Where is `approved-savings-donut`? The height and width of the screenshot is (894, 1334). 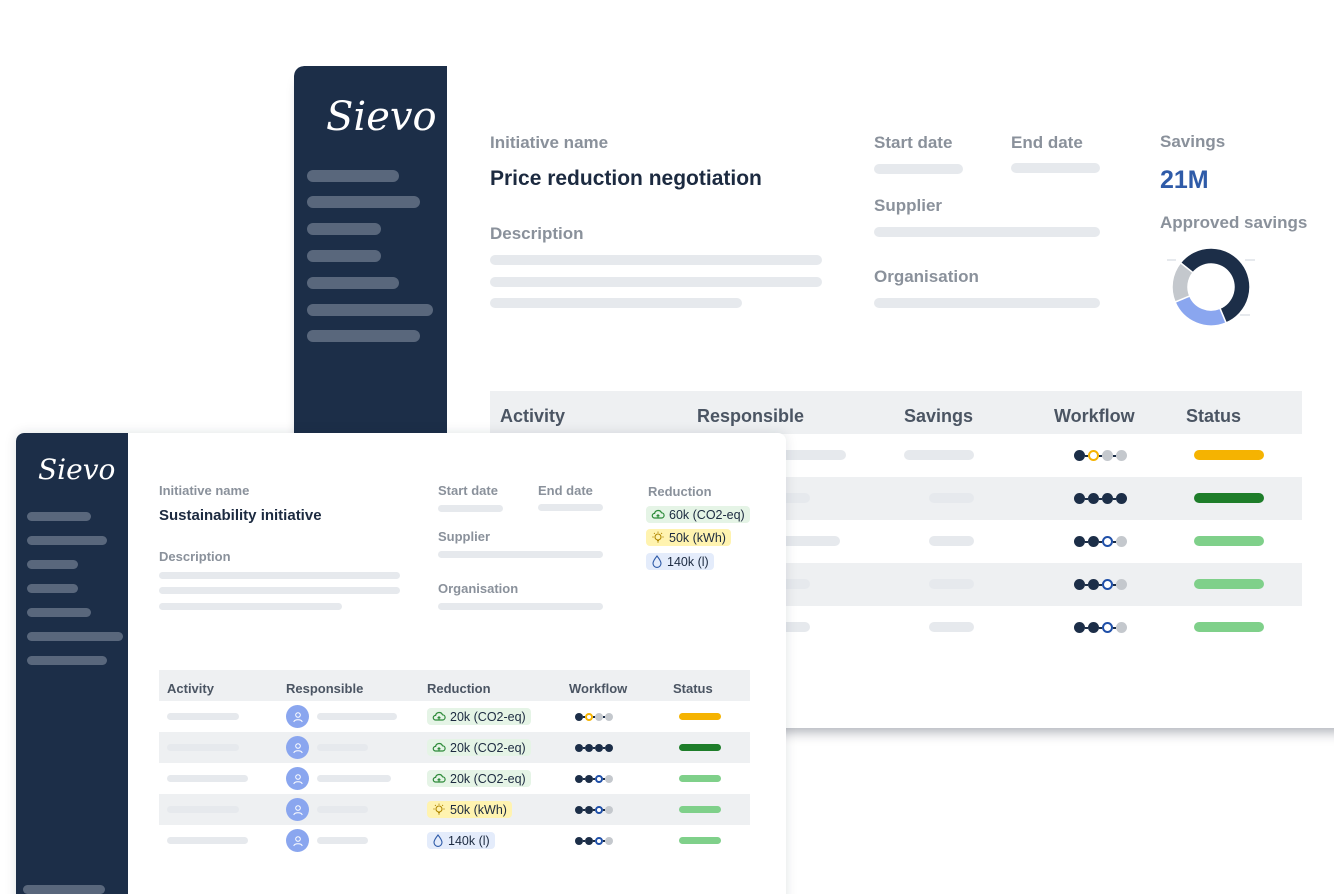
approved-savings-donut is located at coordinates (1211, 287).